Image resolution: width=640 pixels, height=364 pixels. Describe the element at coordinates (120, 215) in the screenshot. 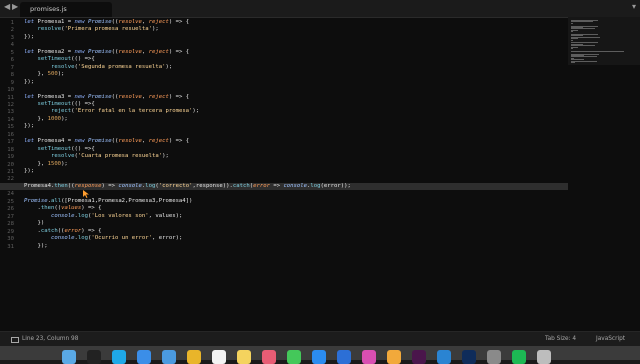

I see `code-token: 'Los valores son'` at that location.